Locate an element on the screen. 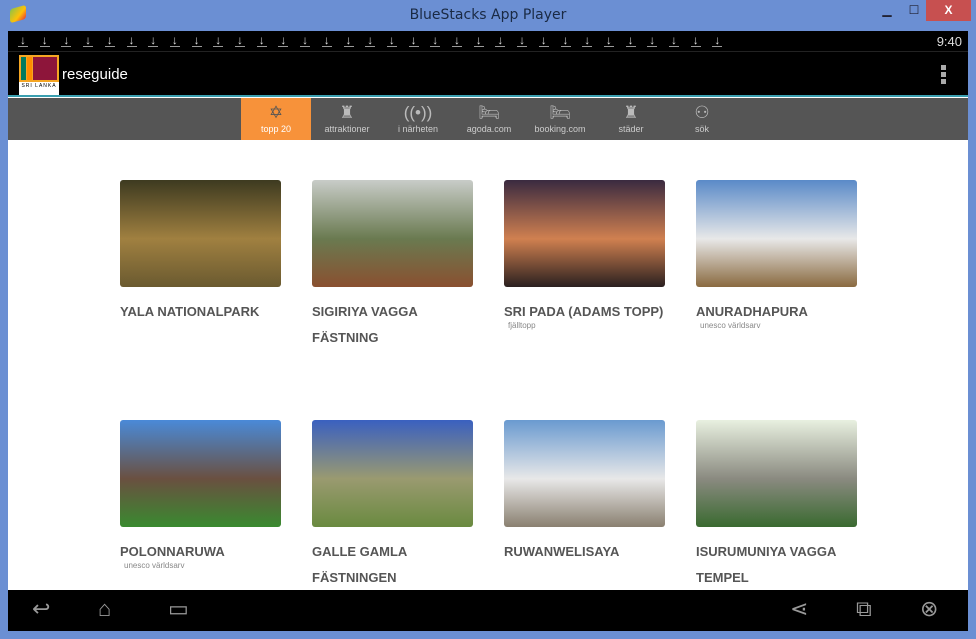 The image size is (976, 639). recents-icon: ▭ is located at coordinates (178, 609).